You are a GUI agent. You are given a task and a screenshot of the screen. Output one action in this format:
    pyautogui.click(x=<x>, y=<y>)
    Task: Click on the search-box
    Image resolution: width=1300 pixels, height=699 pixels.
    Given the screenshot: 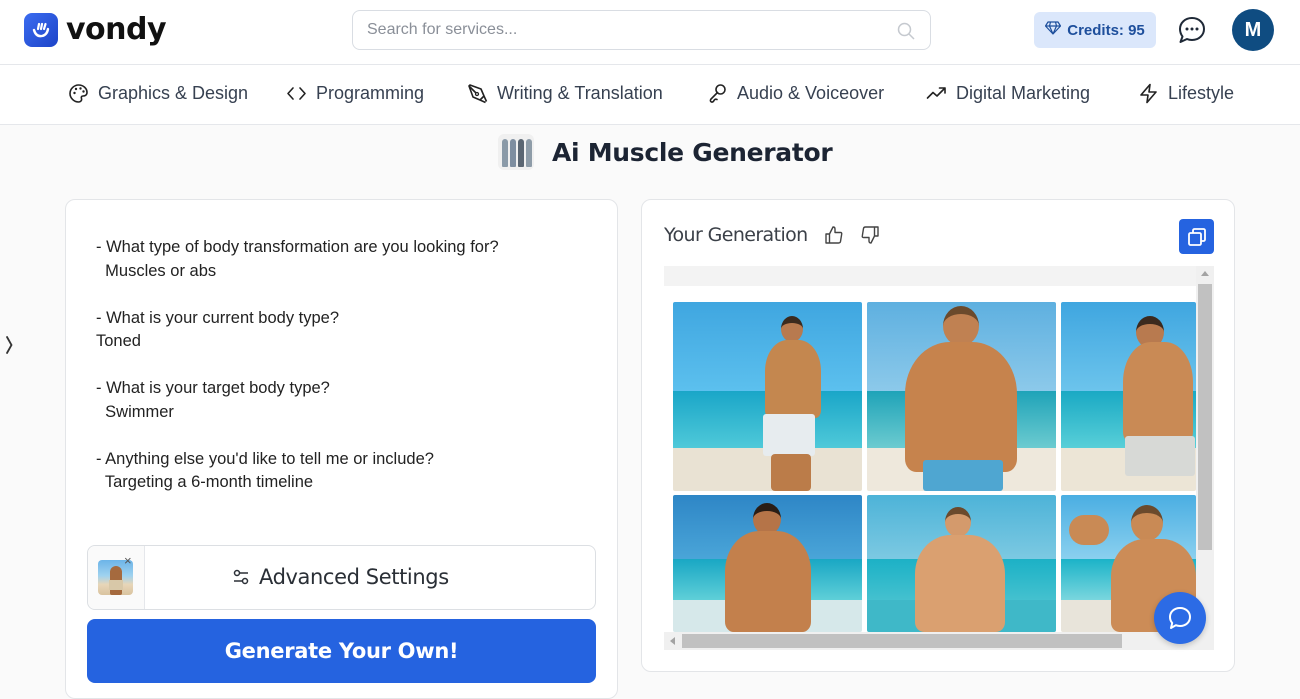 What is the action you would take?
    pyautogui.click(x=641, y=30)
    